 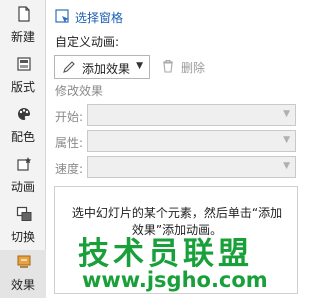 I want to click on sidebar-item-label: 新建, so click(x=22, y=37).